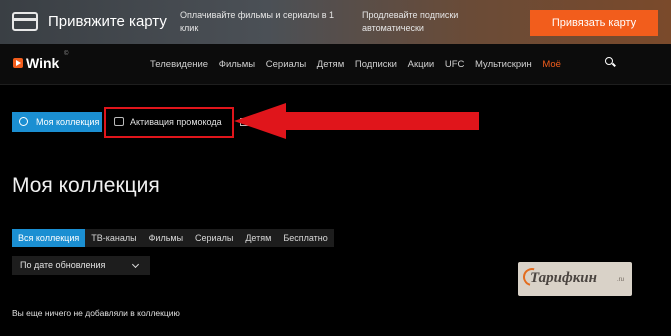  What do you see at coordinates (257, 21) in the screenshot?
I see `banner-text-1: Оплачивайте фильмы и сериалы в 1 клик` at bounding box center [257, 21].